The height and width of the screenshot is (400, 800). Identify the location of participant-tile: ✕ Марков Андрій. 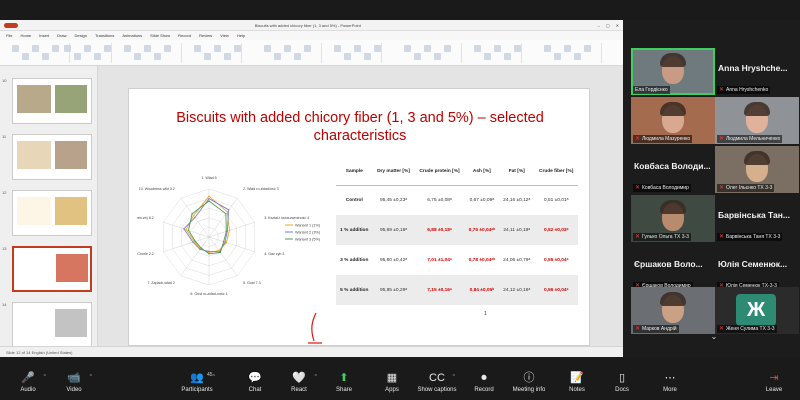
(673, 310).